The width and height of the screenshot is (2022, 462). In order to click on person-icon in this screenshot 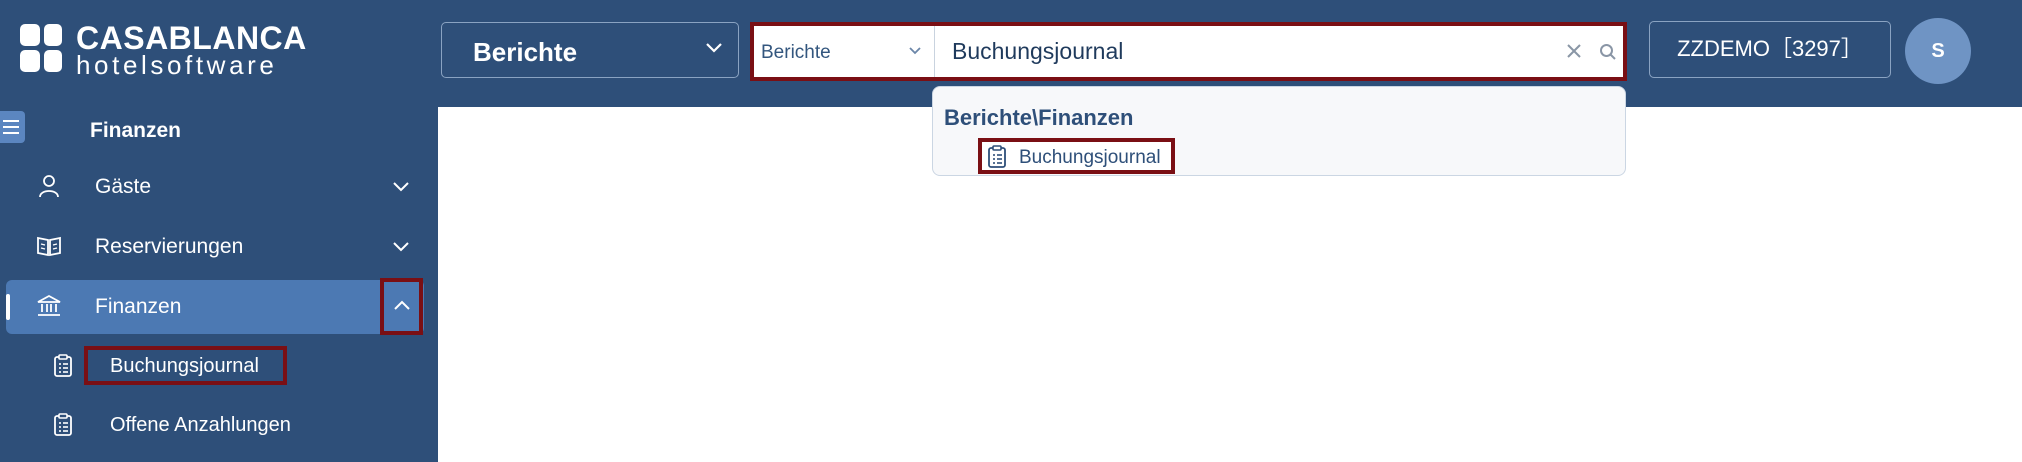, I will do `click(49, 186)`.